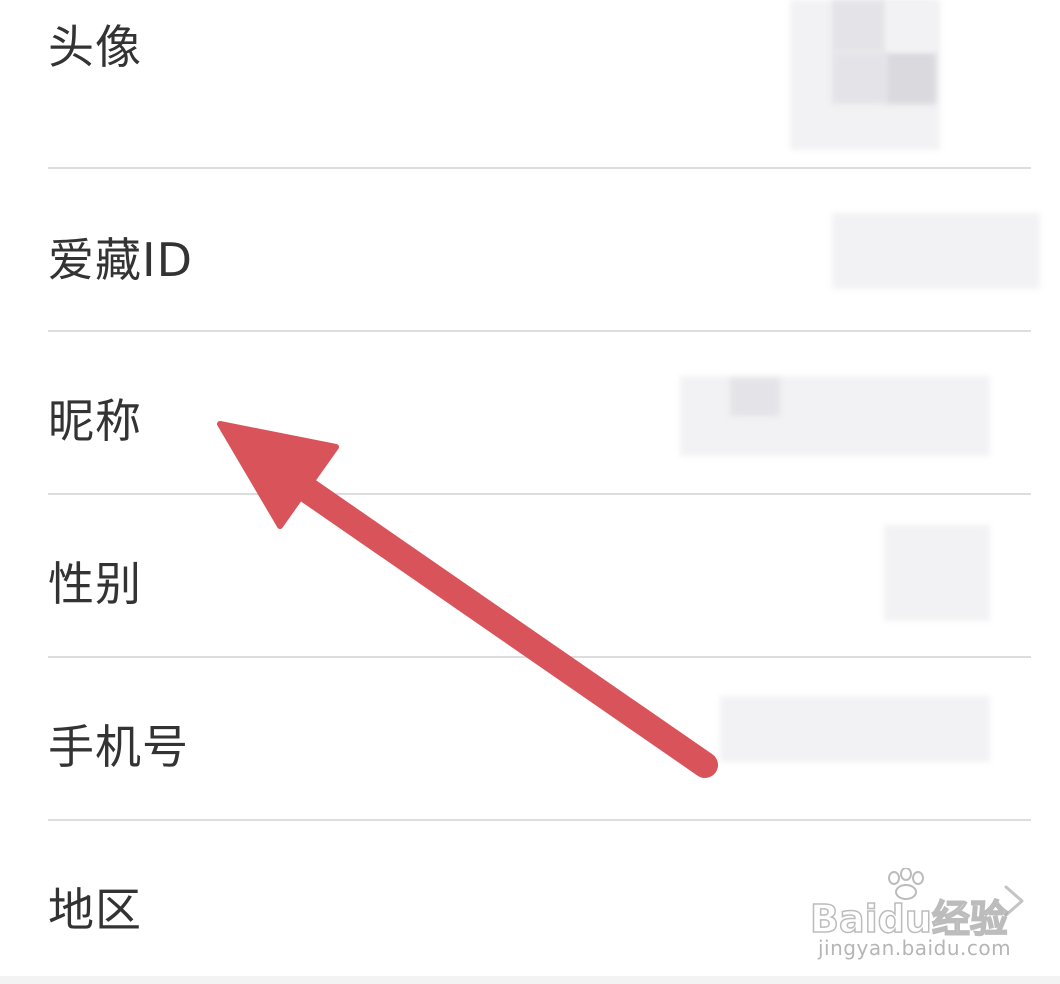 This screenshot has width=1060, height=984. I want to click on watermark-url: jingyan.baidu.com, so click(915, 948).